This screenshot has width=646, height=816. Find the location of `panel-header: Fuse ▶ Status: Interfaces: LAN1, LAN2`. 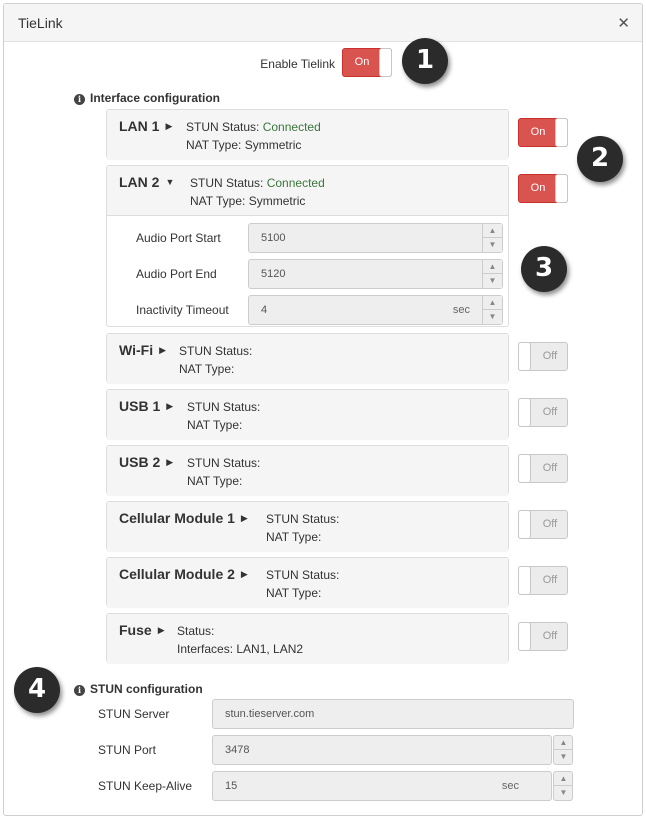

panel-header: Fuse ▶ Status: Interfaces: LAN1, LAN2 is located at coordinates (307, 639).